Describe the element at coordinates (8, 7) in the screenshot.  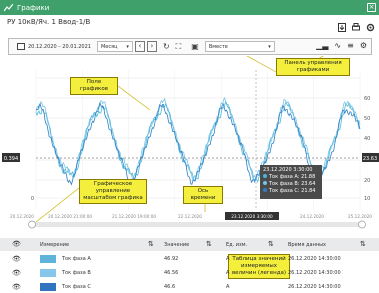
I see `chart-icon` at that location.